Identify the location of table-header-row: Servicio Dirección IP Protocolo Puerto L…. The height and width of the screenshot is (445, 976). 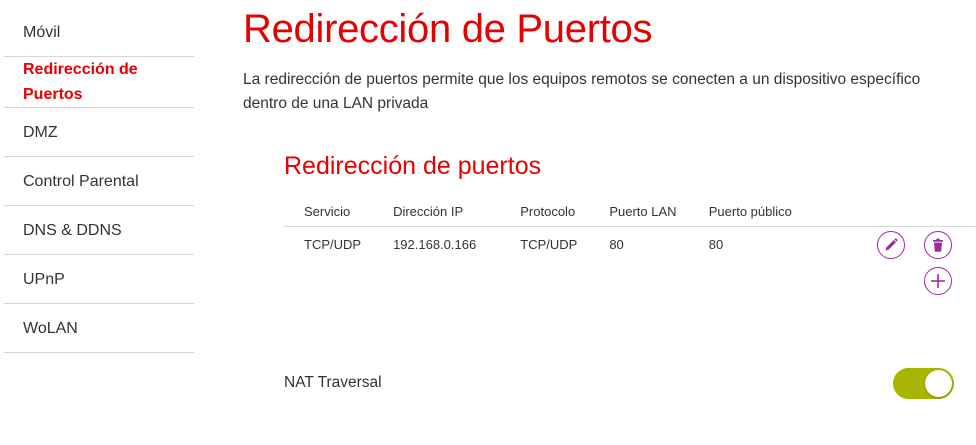
(630, 211).